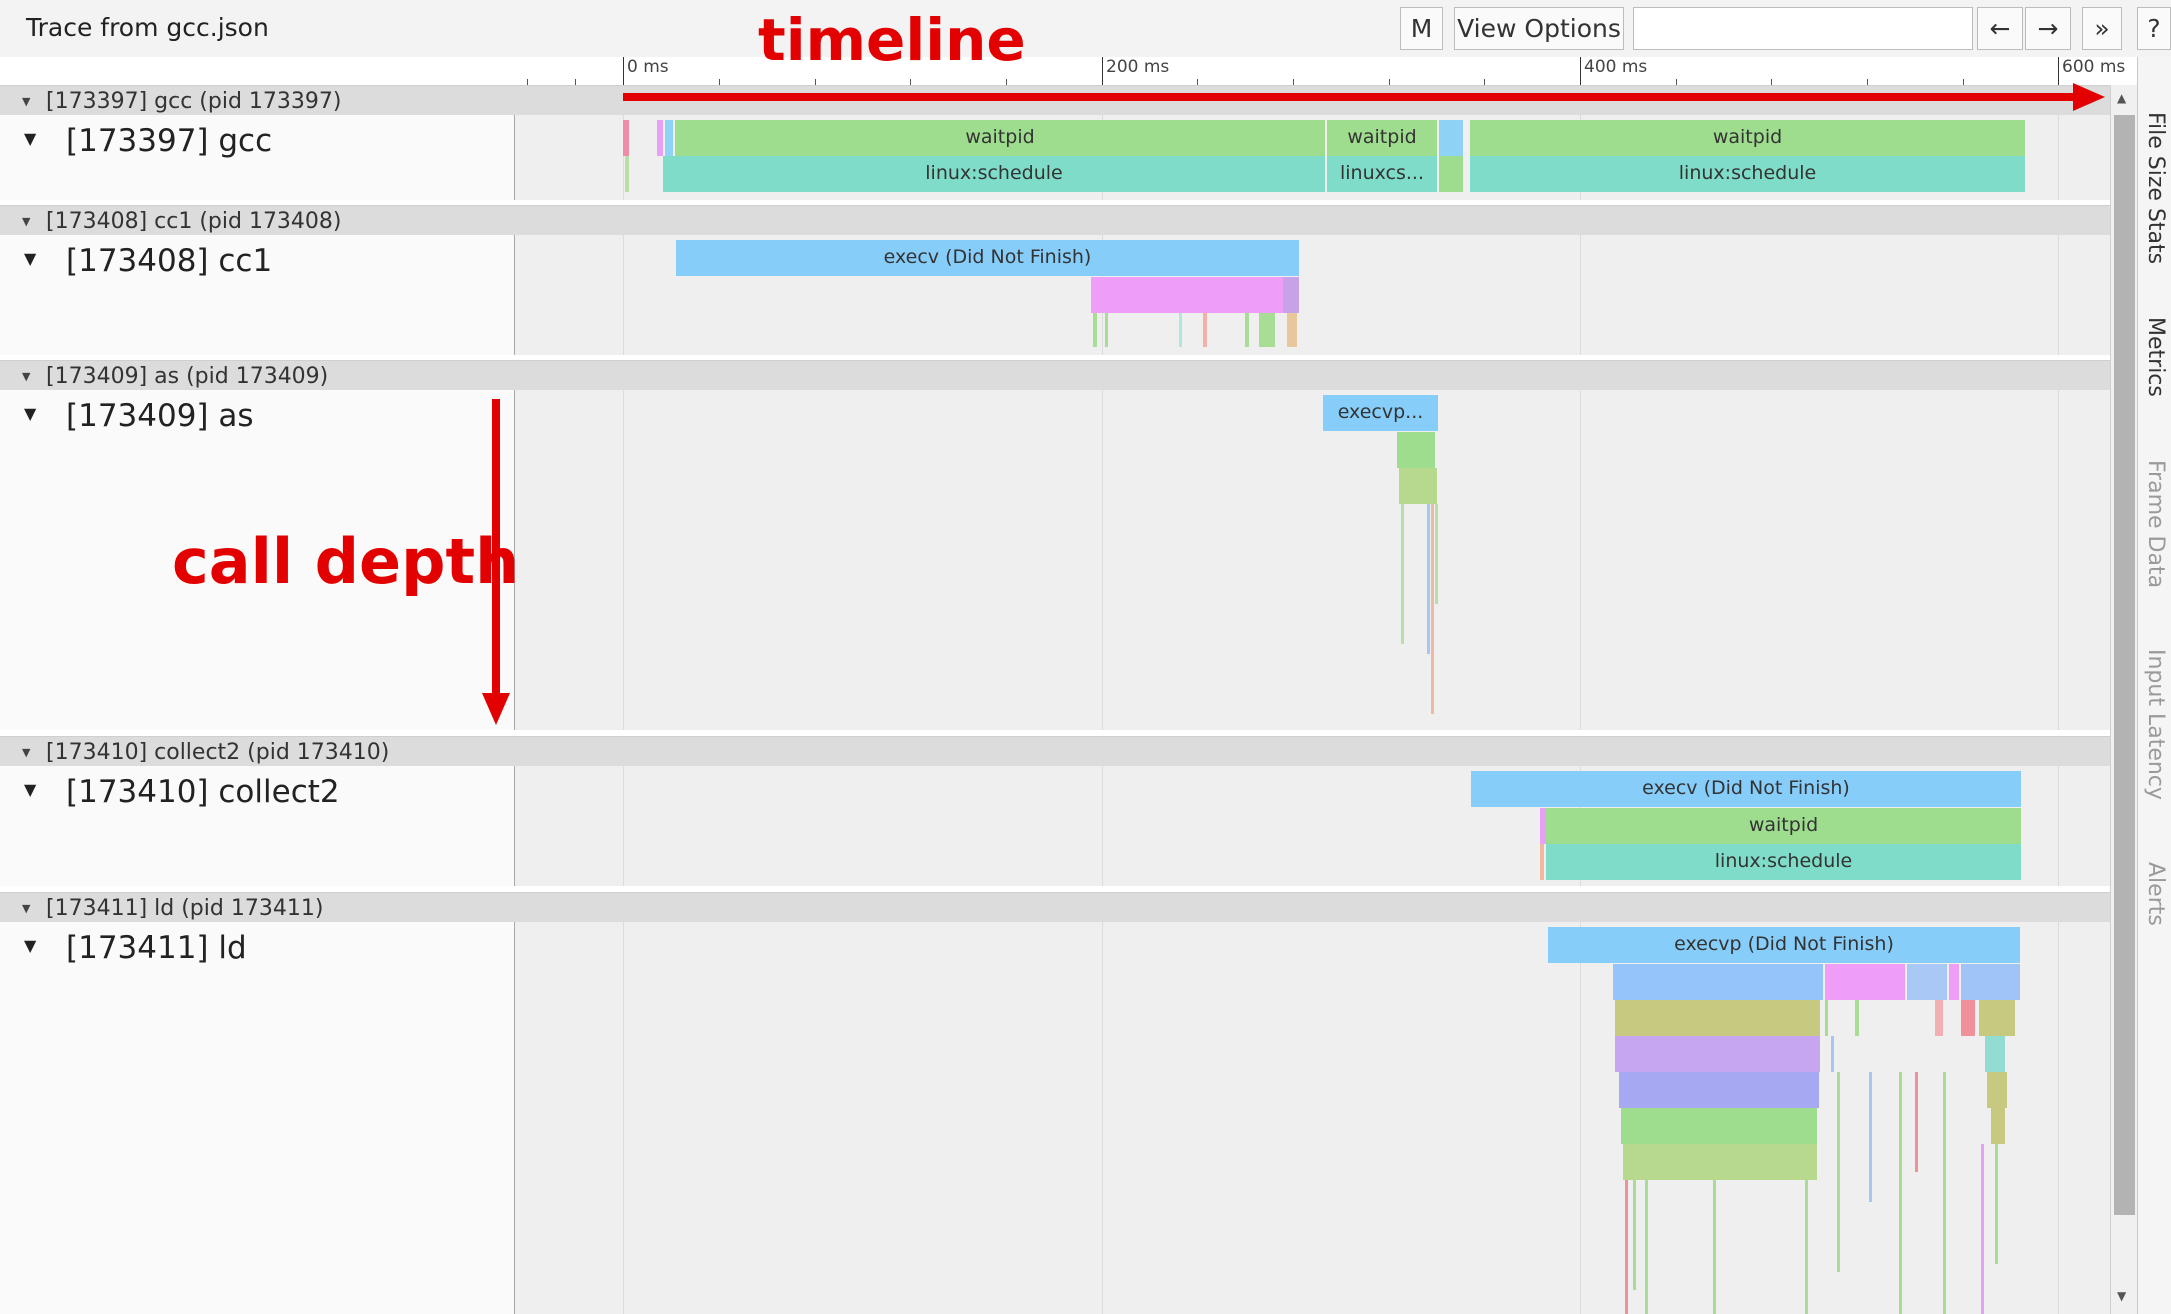  What do you see at coordinates (1055, 375) in the screenshot?
I see `process-header-as: ▼ [173409] as (pid 173409)` at bounding box center [1055, 375].